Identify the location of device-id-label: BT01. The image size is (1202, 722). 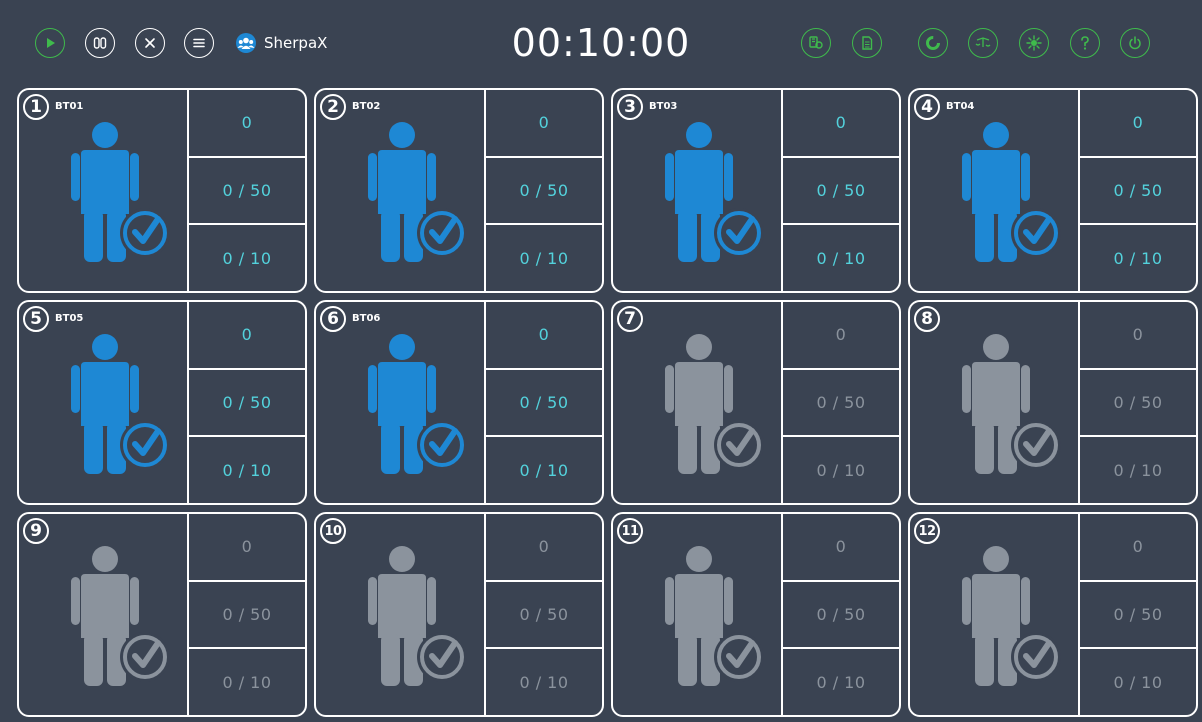
(69, 106).